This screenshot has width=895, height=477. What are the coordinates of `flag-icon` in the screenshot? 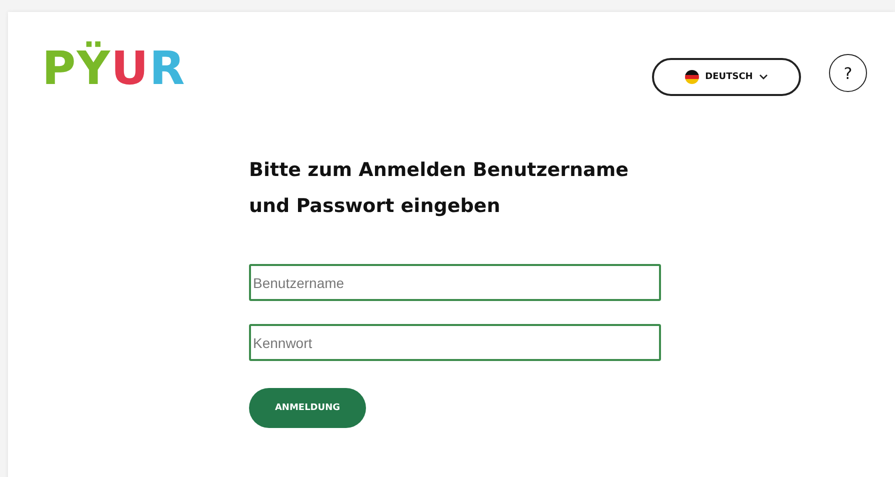 It's located at (692, 77).